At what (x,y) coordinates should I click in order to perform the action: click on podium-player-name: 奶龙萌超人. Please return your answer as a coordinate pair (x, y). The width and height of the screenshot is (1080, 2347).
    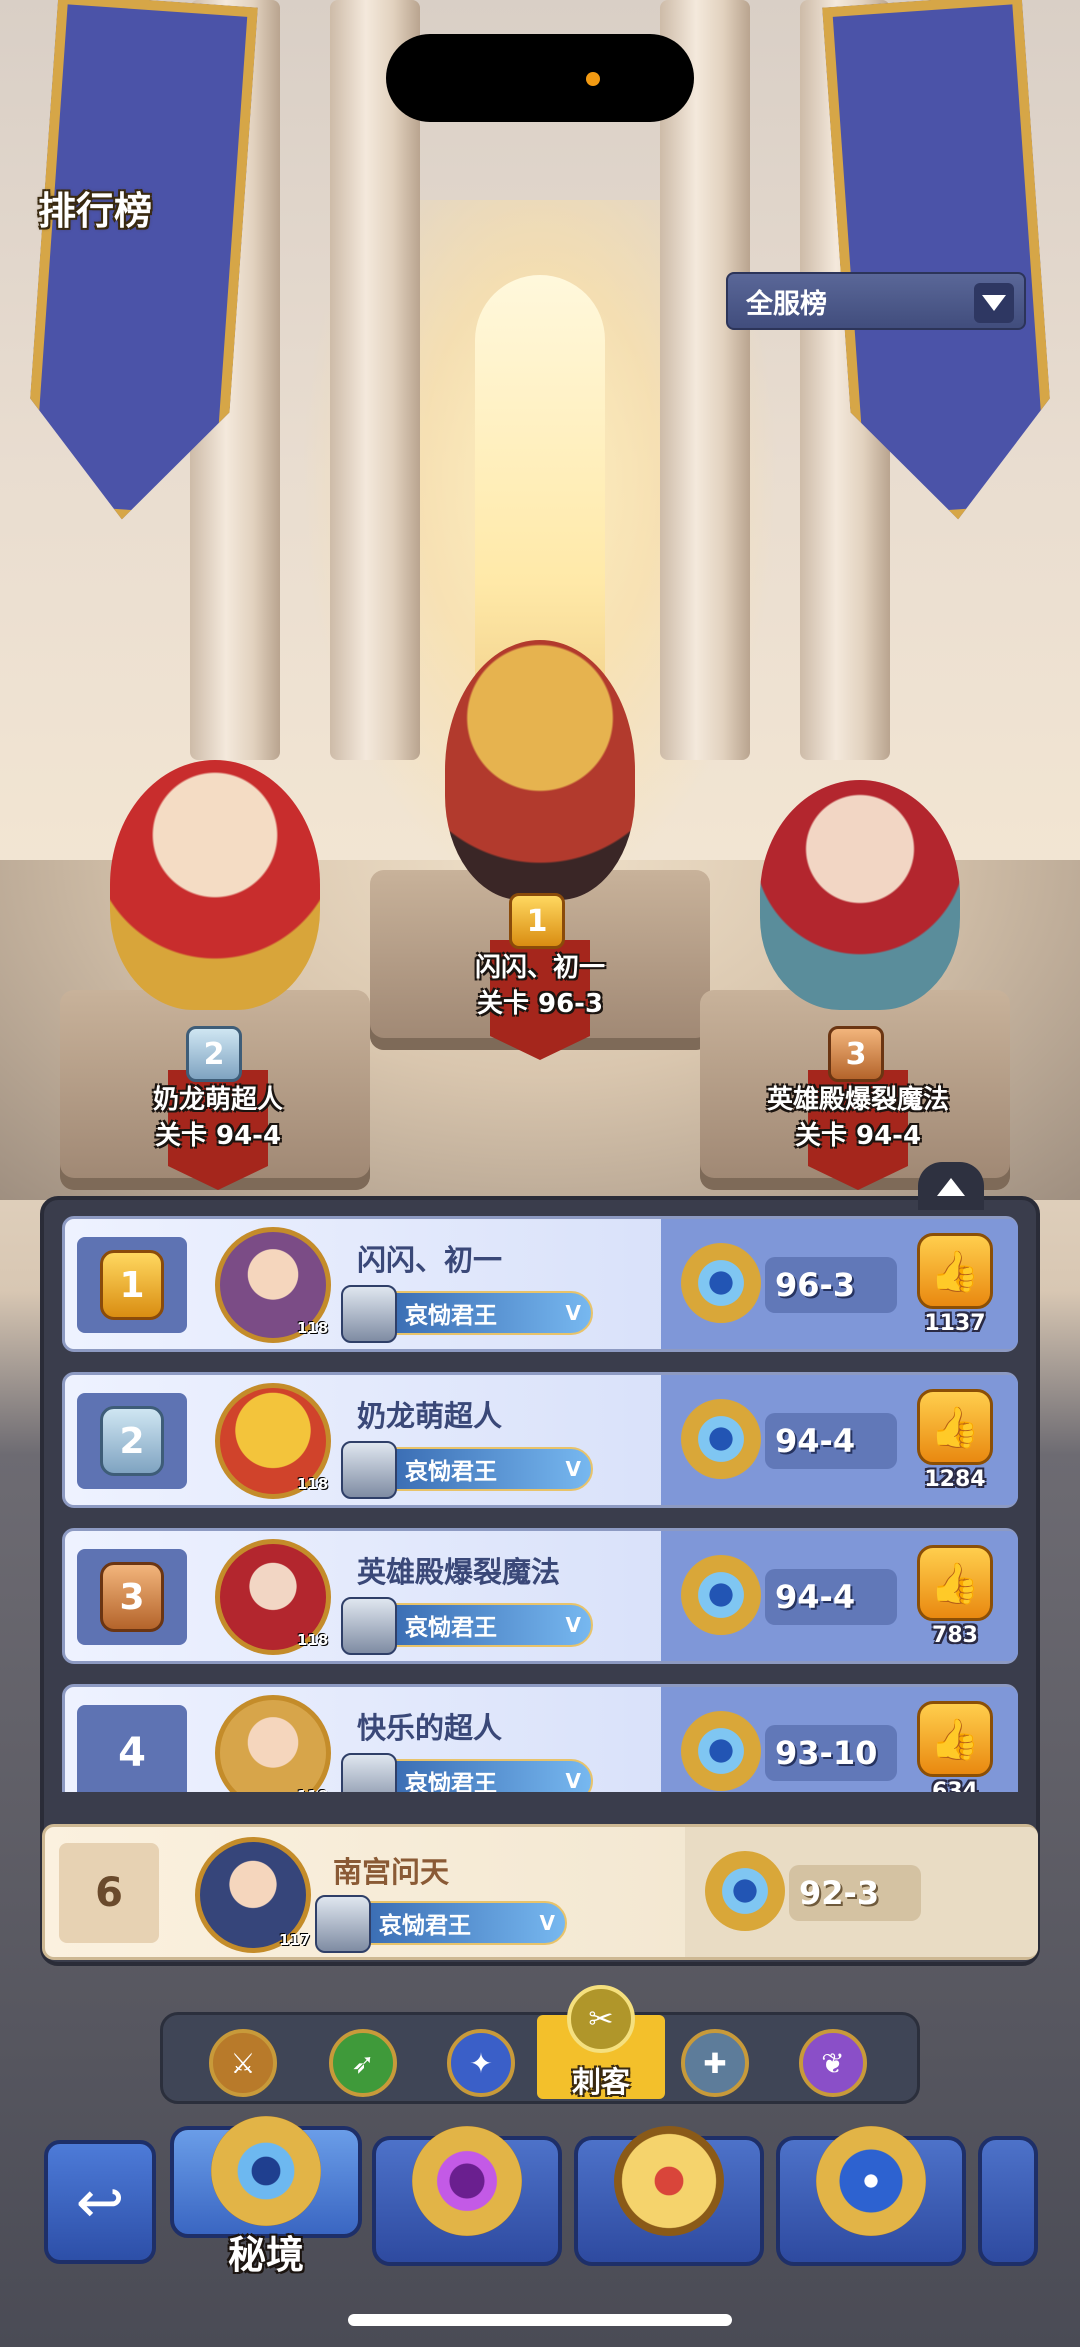
    Looking at the image, I should click on (217, 1100).